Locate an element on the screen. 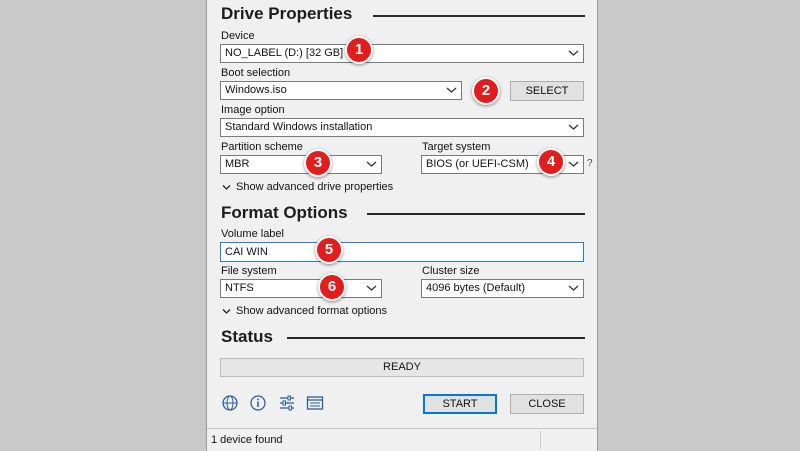  partition-scheme-value: MBR is located at coordinates (237, 164).